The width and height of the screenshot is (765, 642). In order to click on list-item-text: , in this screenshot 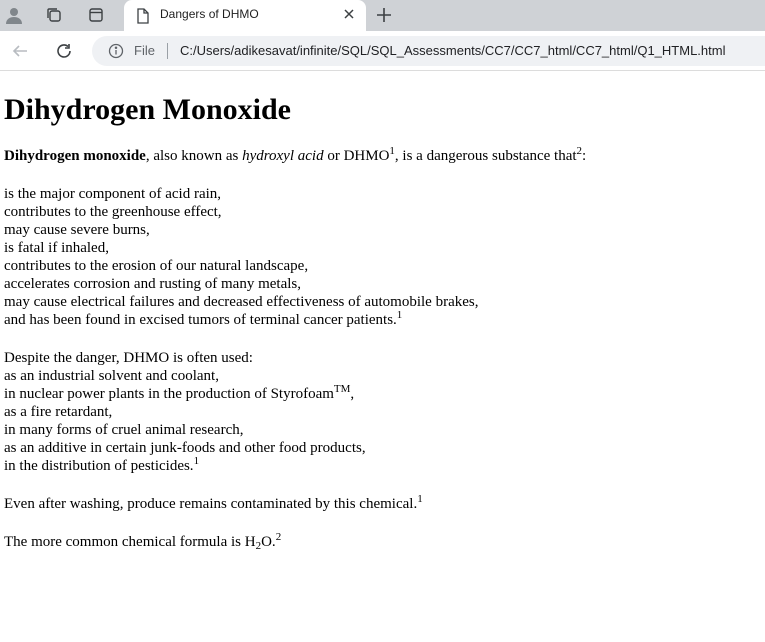, I will do `click(352, 394)`.